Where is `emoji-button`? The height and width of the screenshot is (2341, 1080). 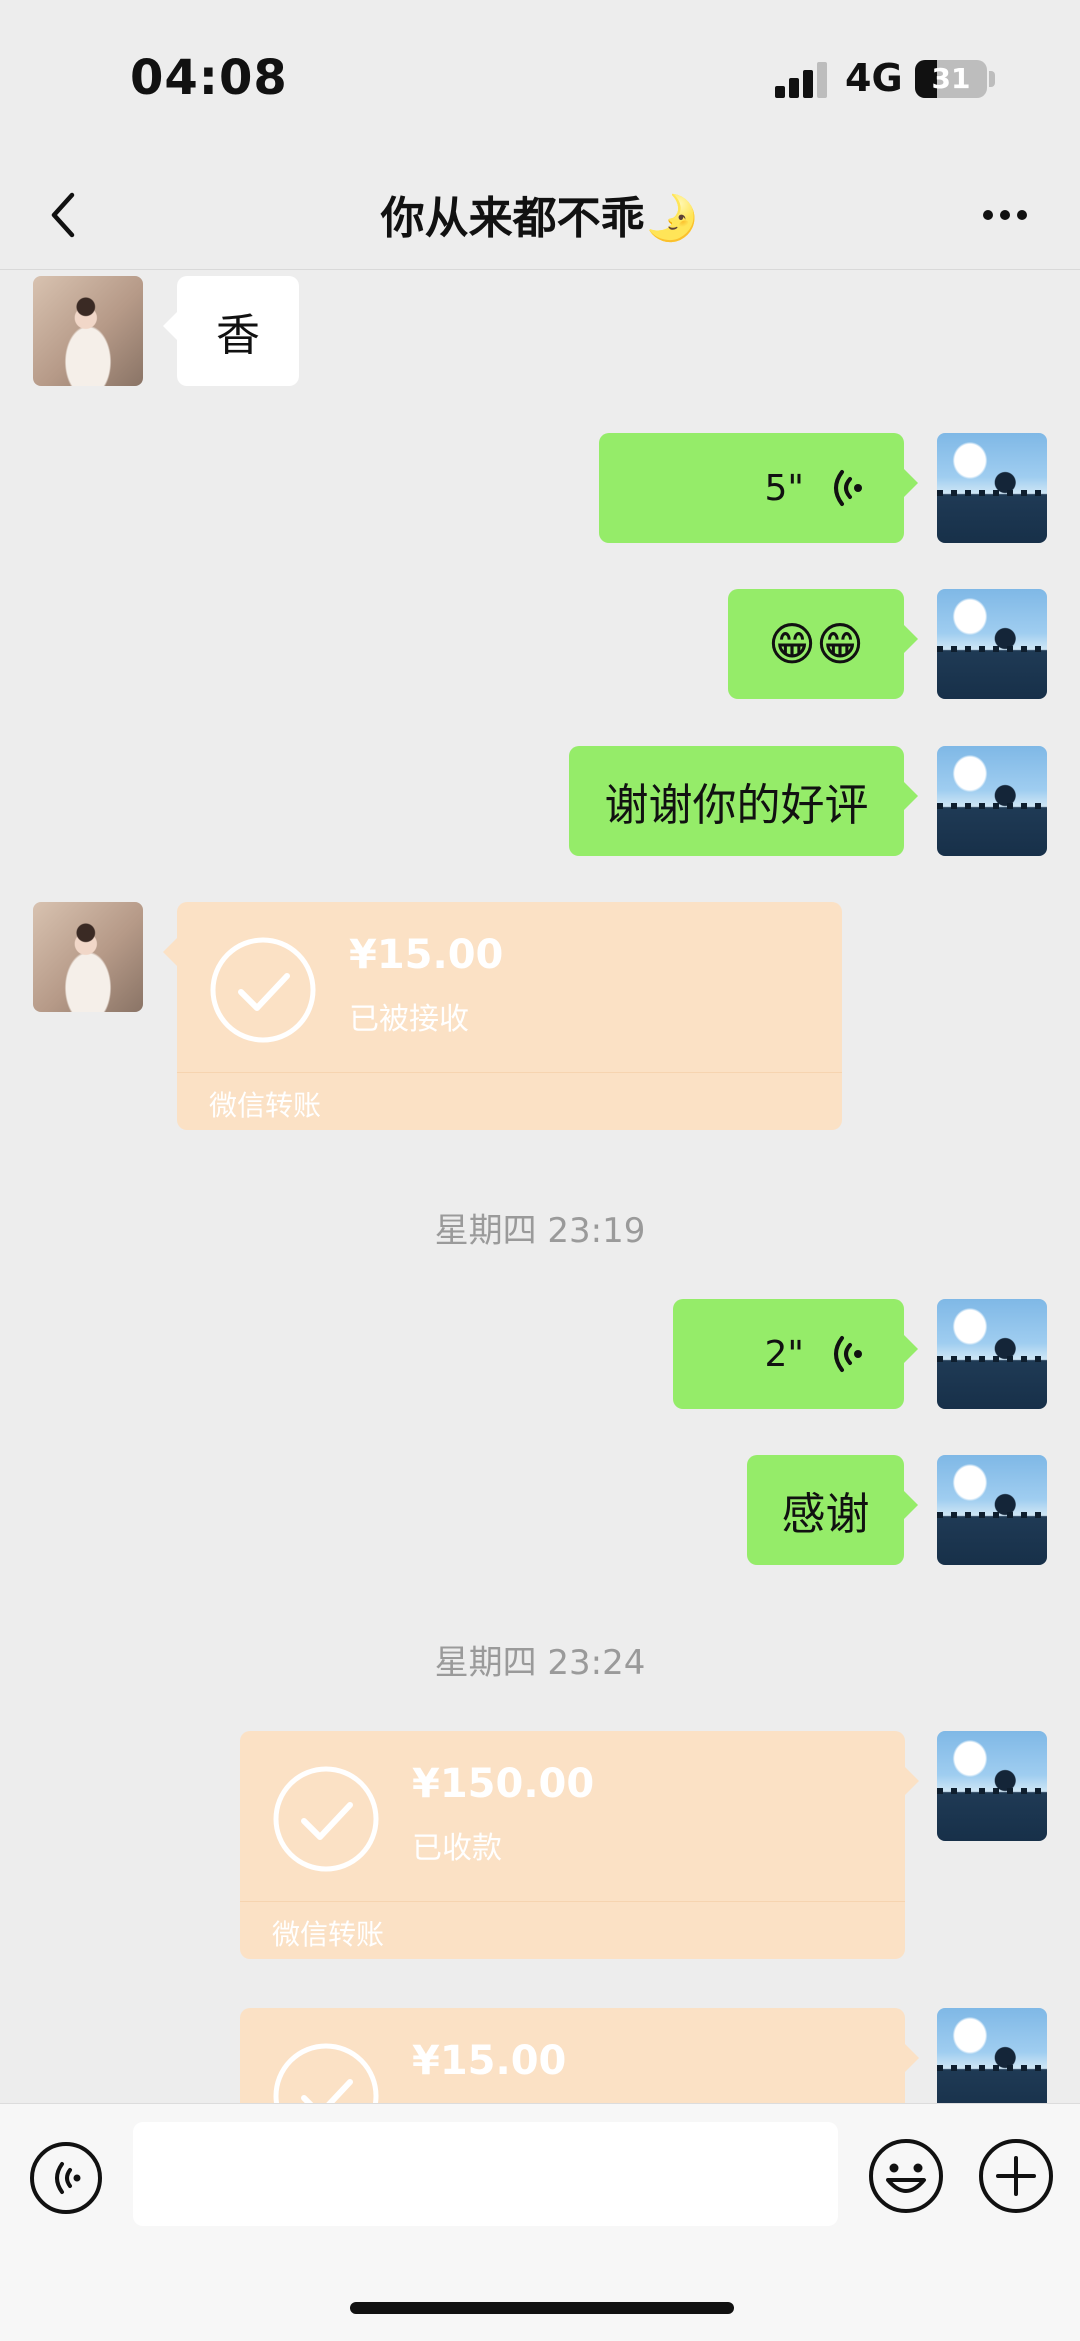
emoji-button is located at coordinates (906, 2176).